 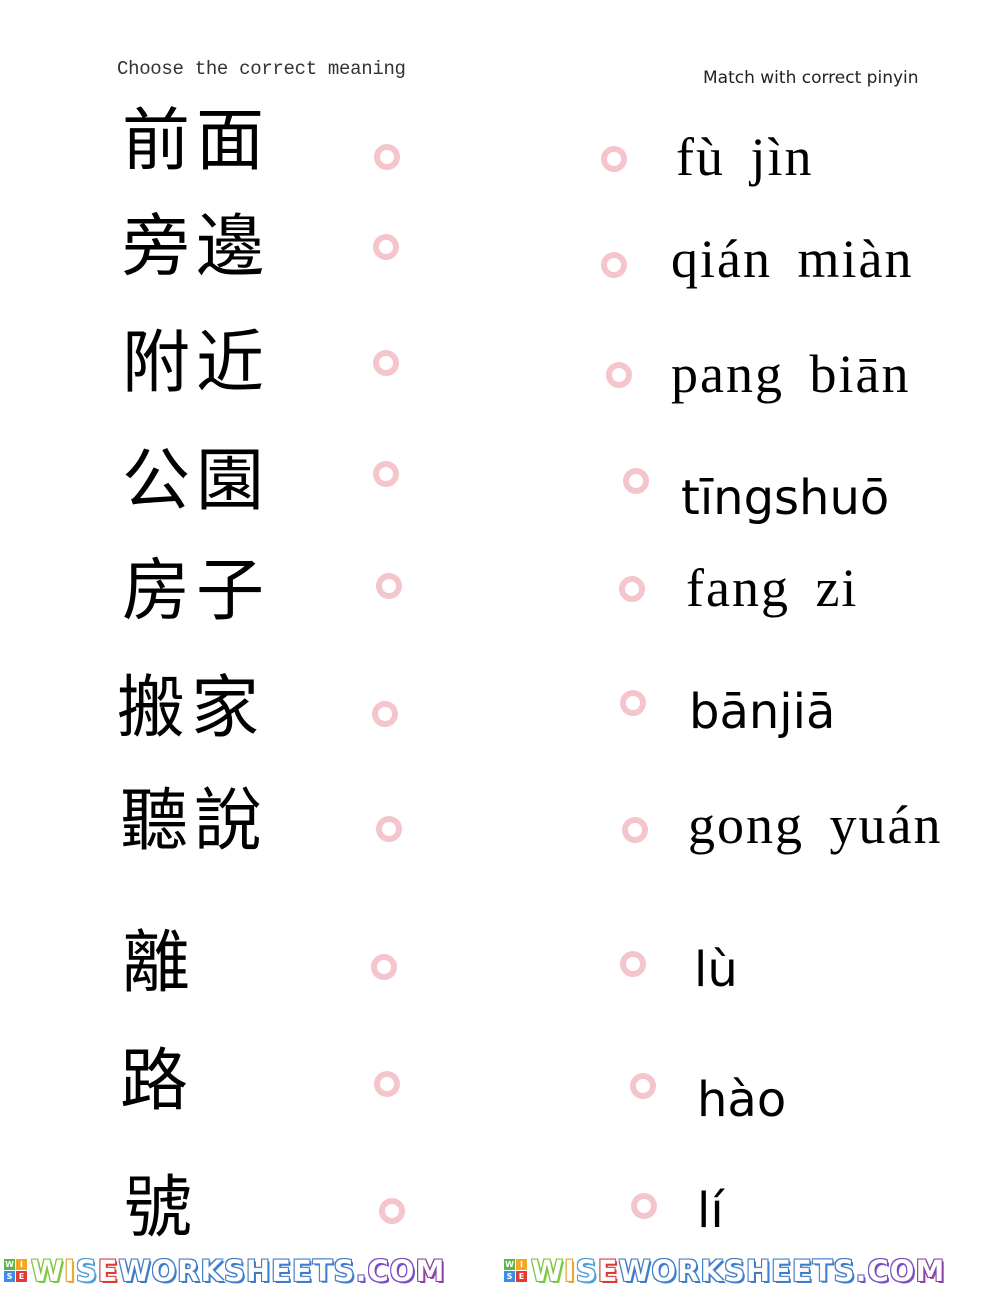 I want to click on hanzi-item: 附近, so click(x=196, y=363).